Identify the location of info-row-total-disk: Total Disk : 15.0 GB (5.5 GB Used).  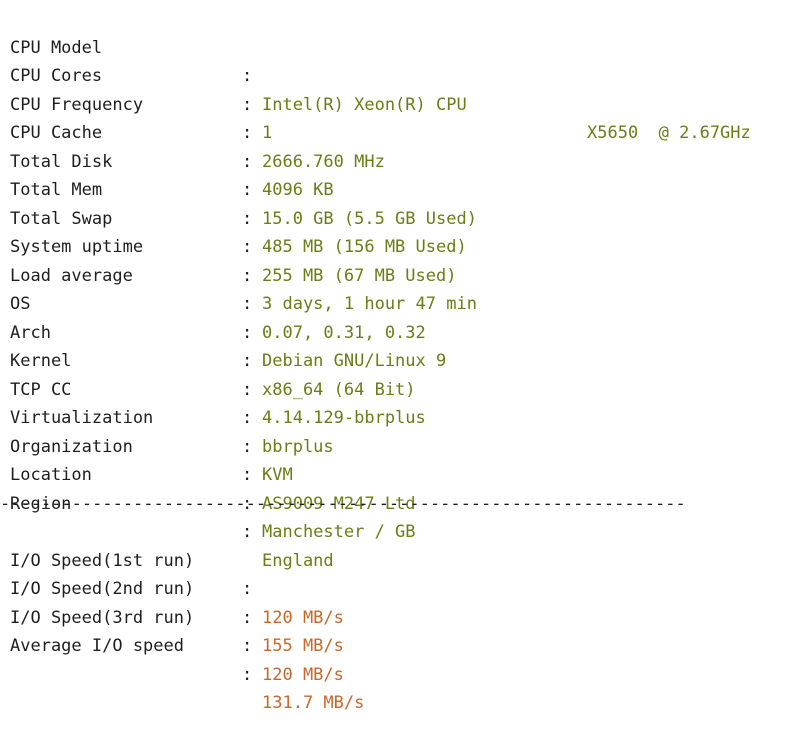
(405, 174).